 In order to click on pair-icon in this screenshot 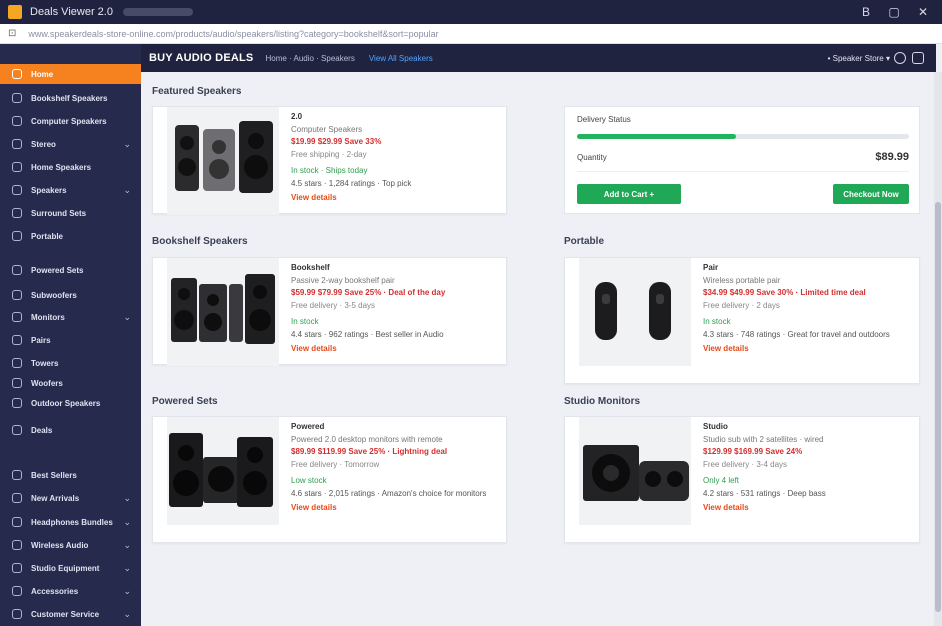, I will do `click(17, 340)`.